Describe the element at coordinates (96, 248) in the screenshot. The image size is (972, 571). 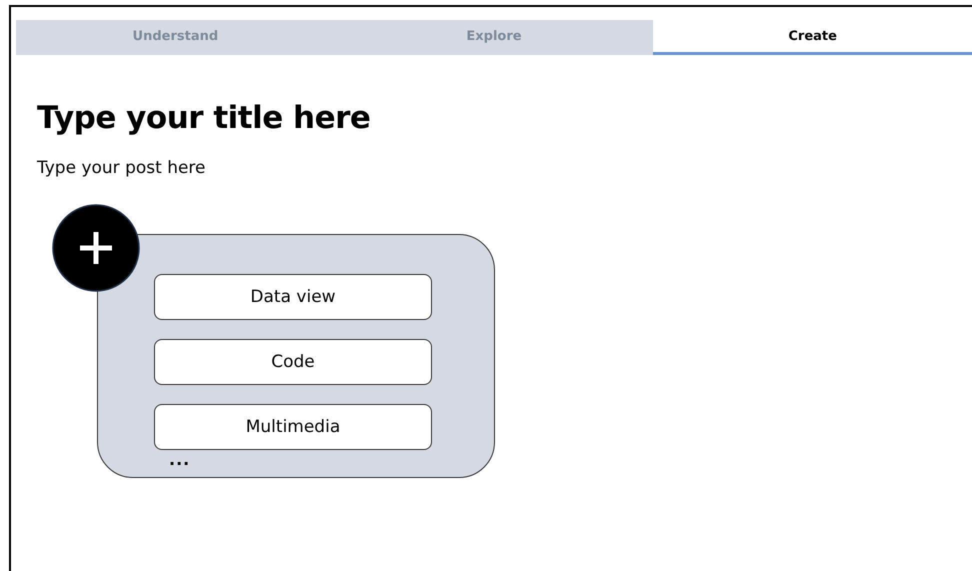
I see `add-button` at that location.